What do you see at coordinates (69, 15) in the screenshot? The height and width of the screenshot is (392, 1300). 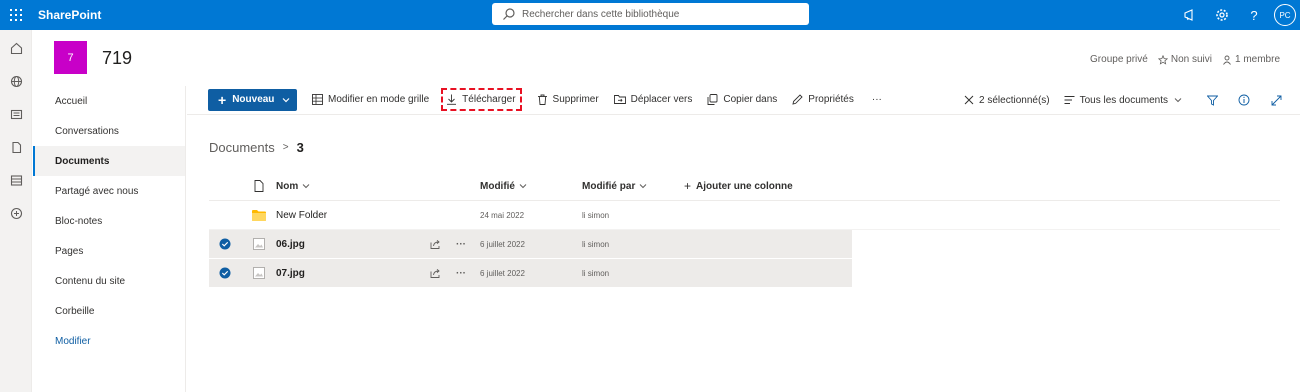 I see `app-brand: SharePoint` at bounding box center [69, 15].